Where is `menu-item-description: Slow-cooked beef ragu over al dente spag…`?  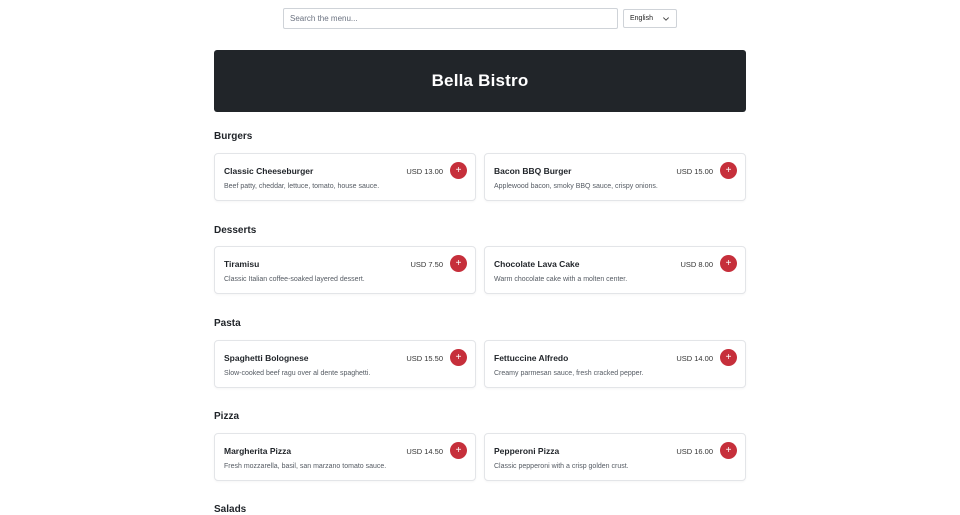 menu-item-description: Slow-cooked beef ragu over al dente spag… is located at coordinates (297, 373).